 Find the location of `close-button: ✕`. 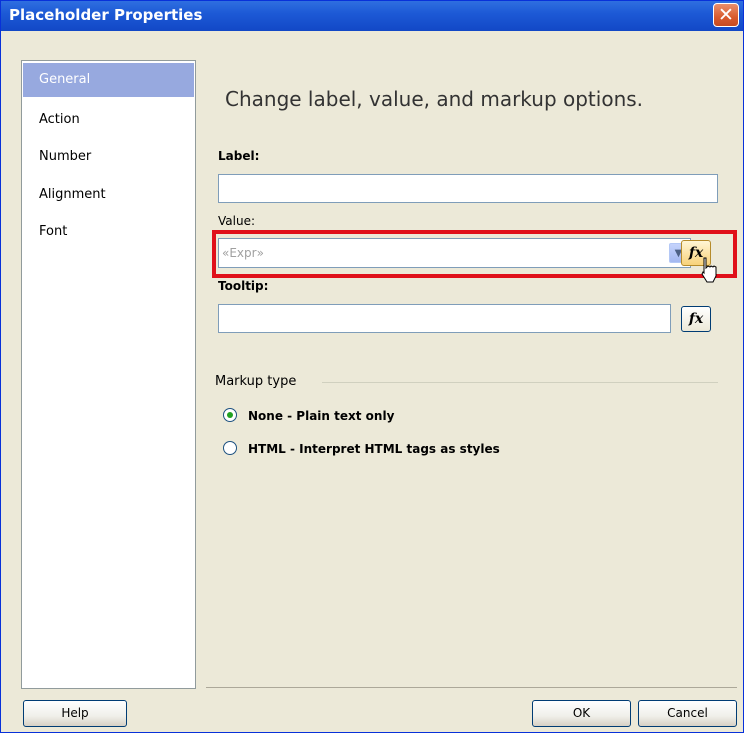

close-button: ✕ is located at coordinates (726, 15).